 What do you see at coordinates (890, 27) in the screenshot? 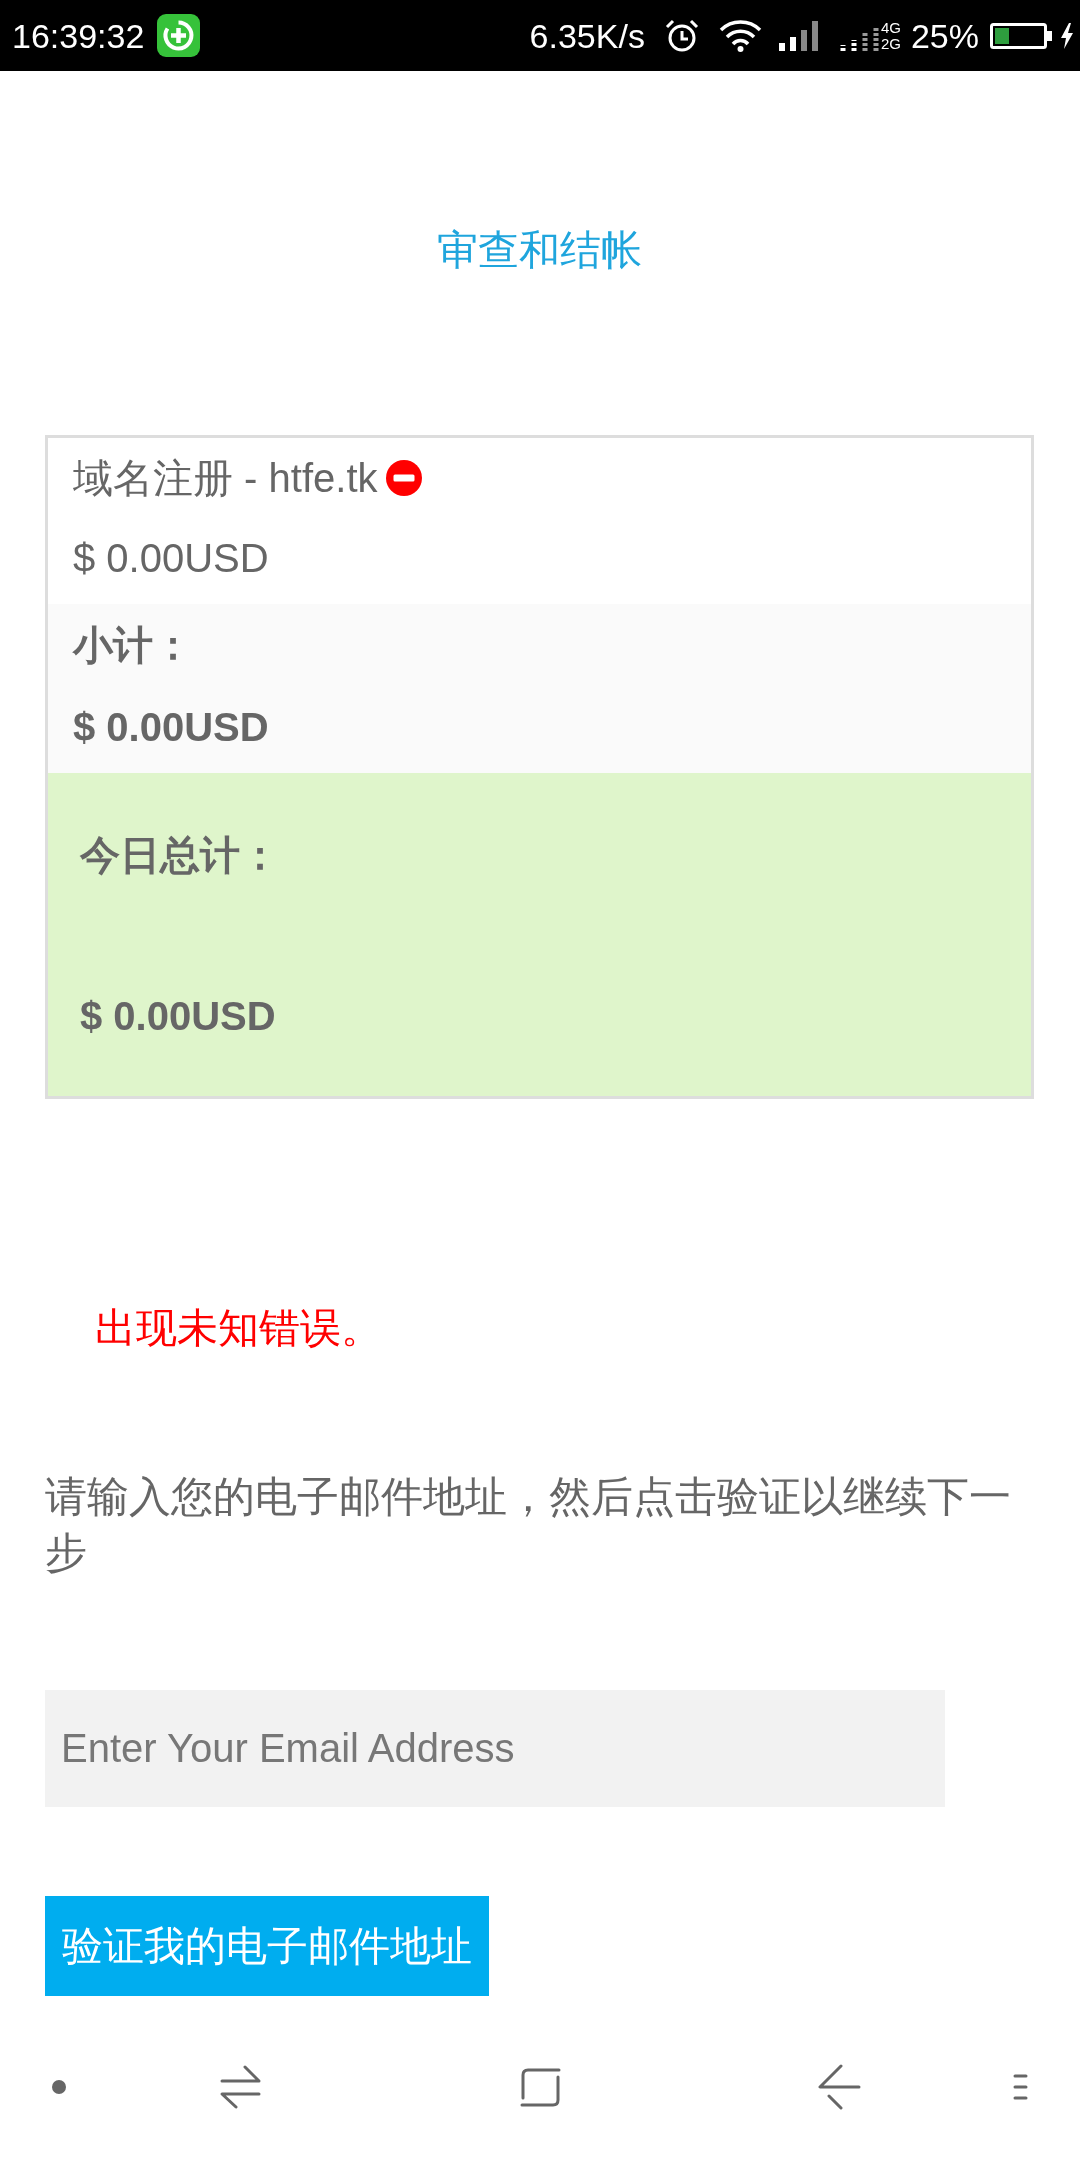
I see `network-type-label: 4G` at bounding box center [890, 27].